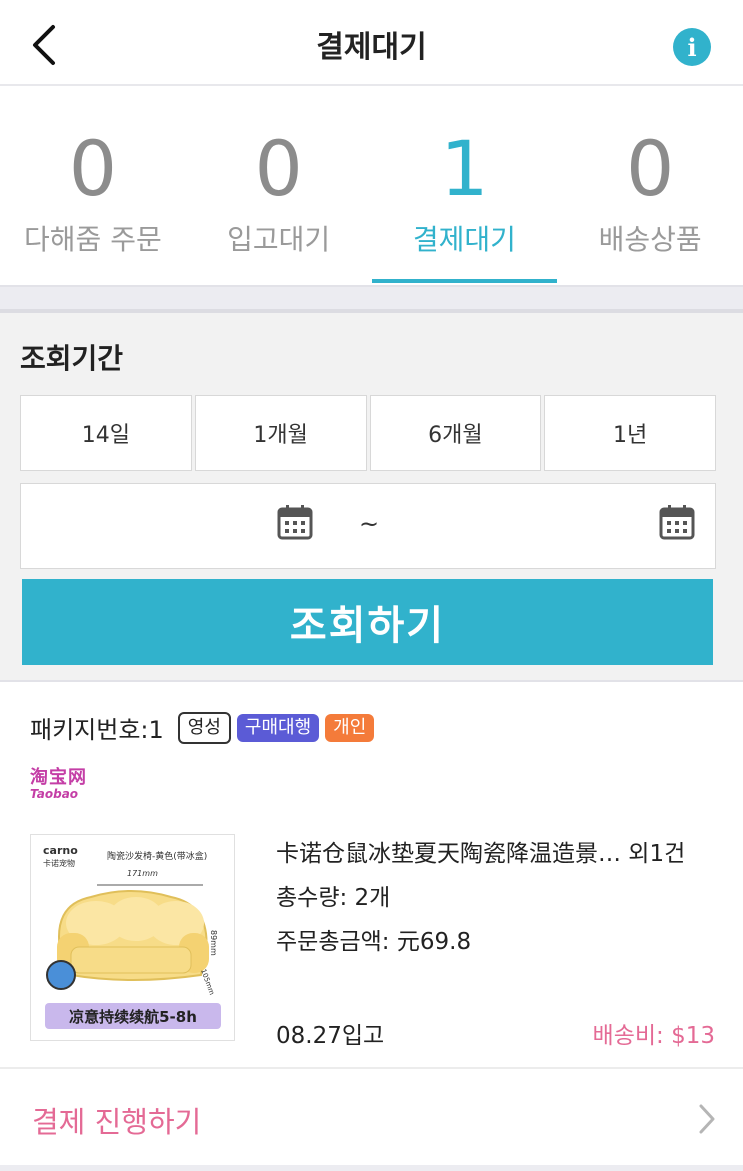 This screenshot has width=743, height=1171. What do you see at coordinates (72, 358) in the screenshot?
I see `period-title: 조회기간` at bounding box center [72, 358].